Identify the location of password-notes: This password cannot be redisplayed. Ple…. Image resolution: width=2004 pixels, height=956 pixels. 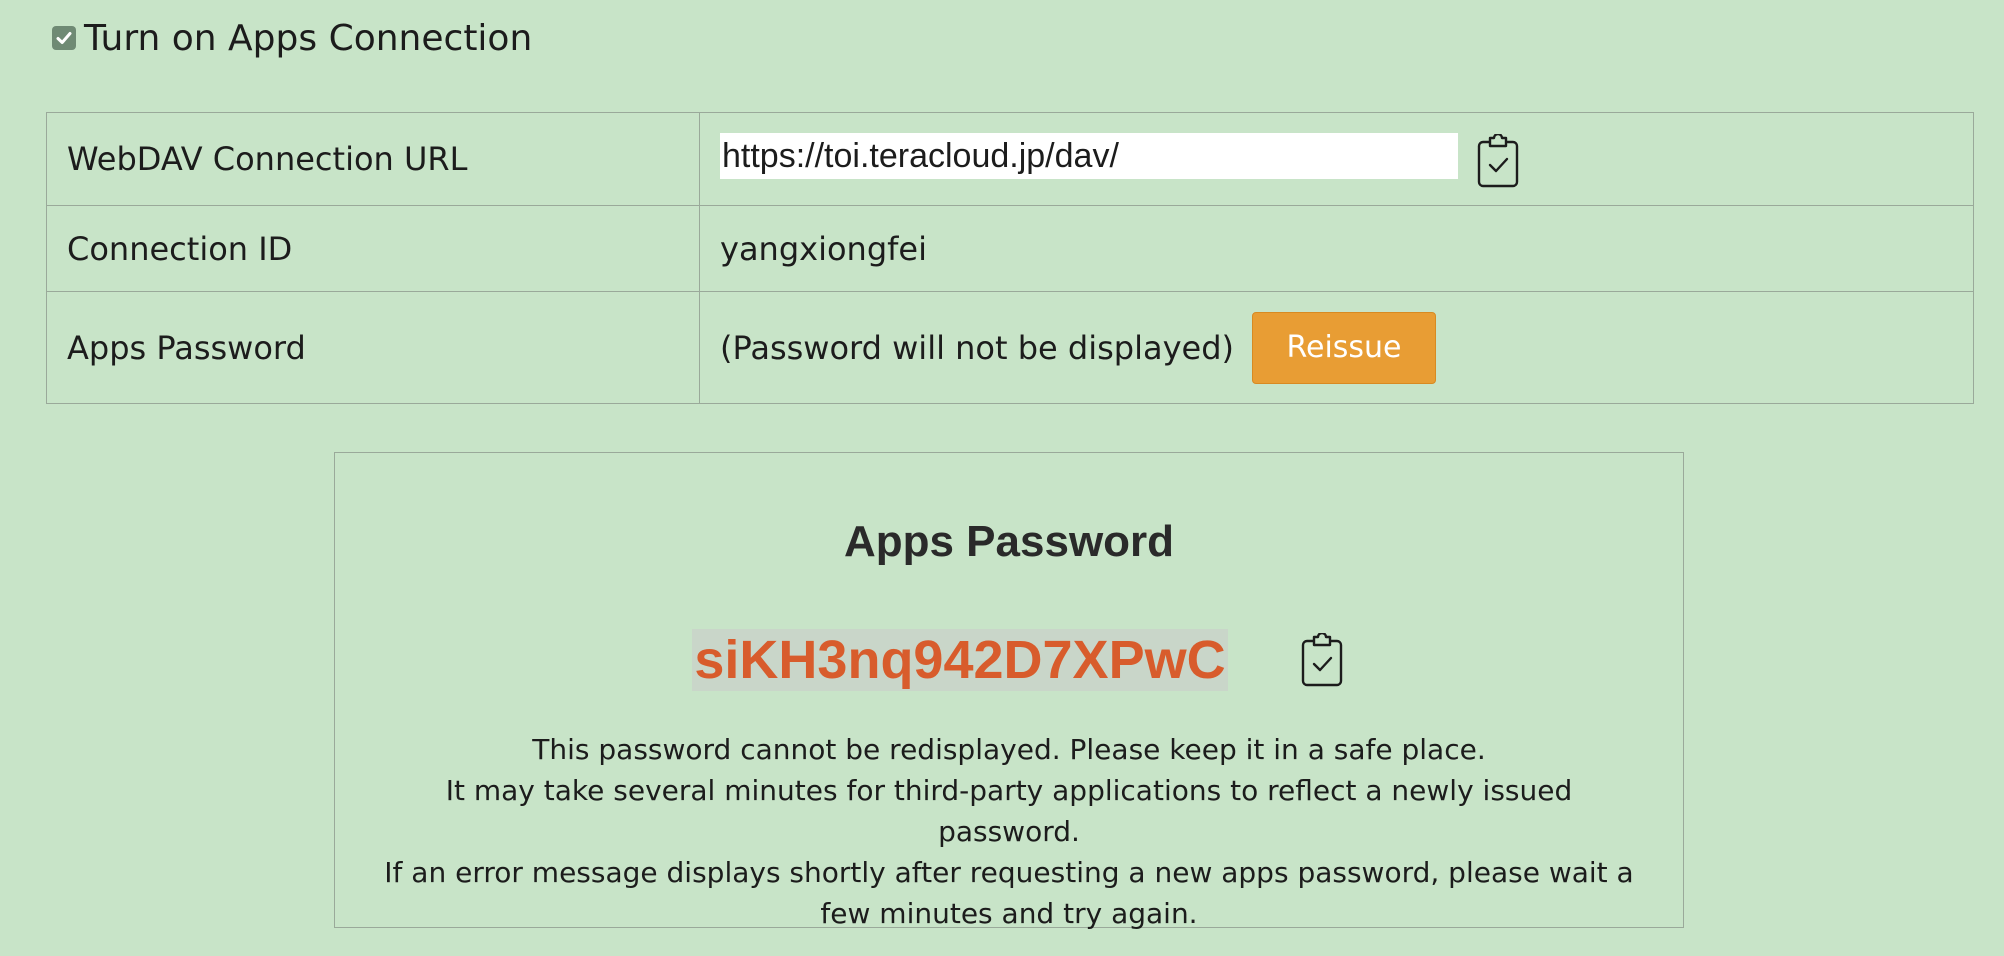
(1009, 831).